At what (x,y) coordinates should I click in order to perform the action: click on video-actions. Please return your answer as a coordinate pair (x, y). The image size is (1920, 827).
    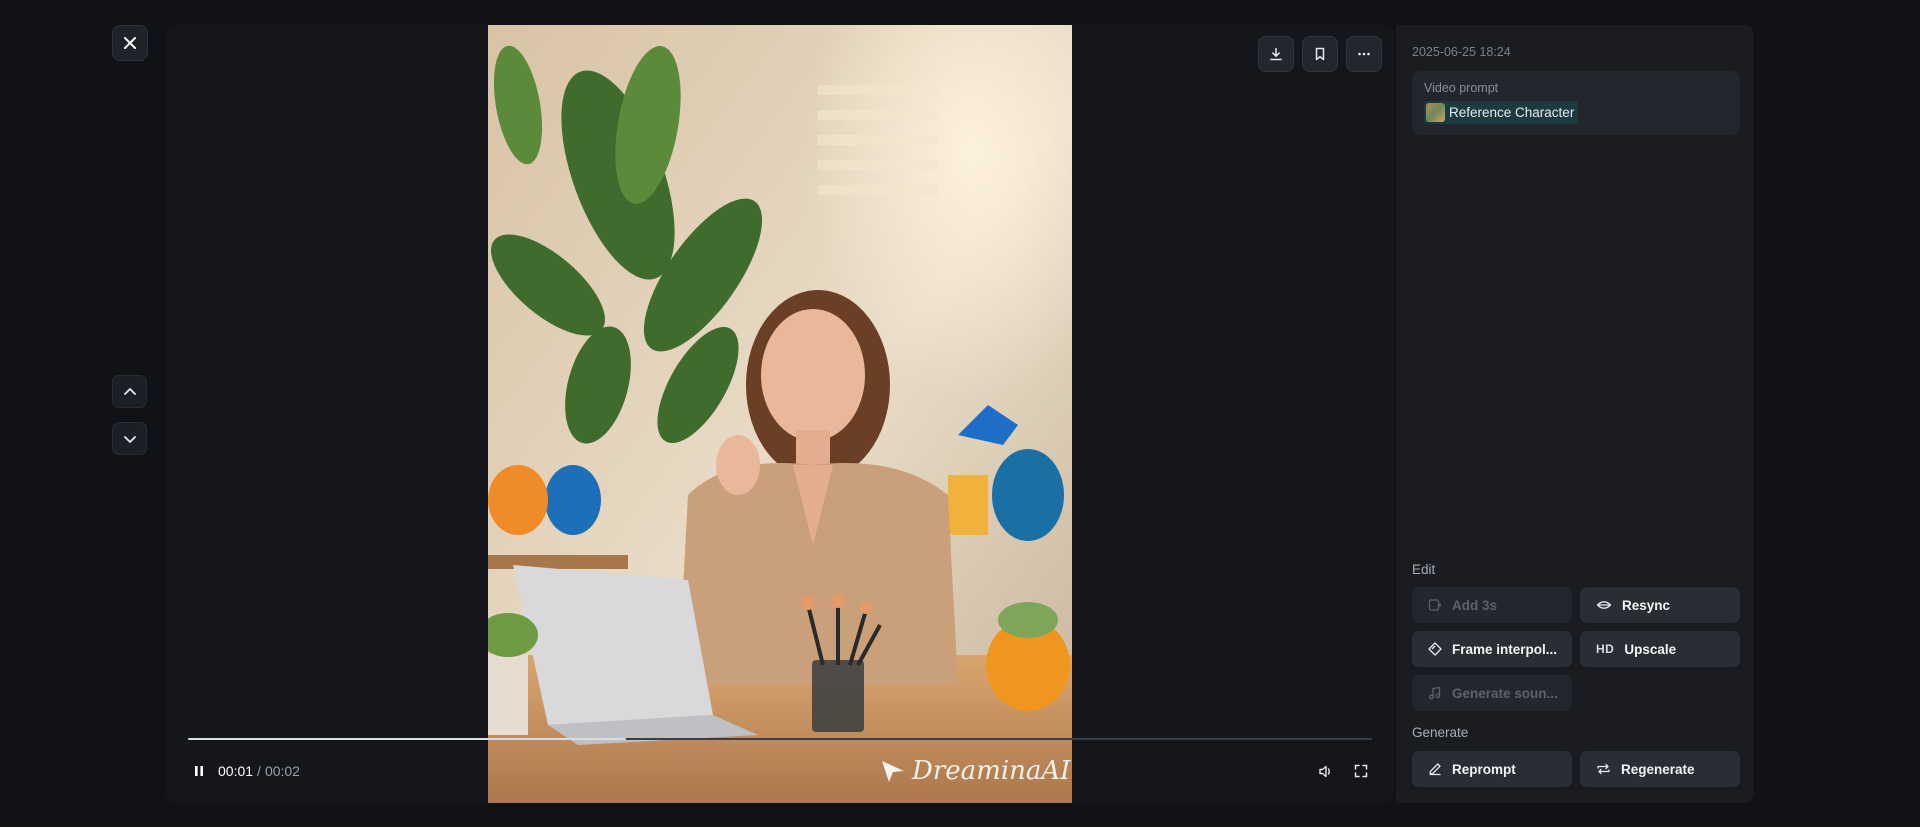
    Looking at the image, I should click on (1320, 54).